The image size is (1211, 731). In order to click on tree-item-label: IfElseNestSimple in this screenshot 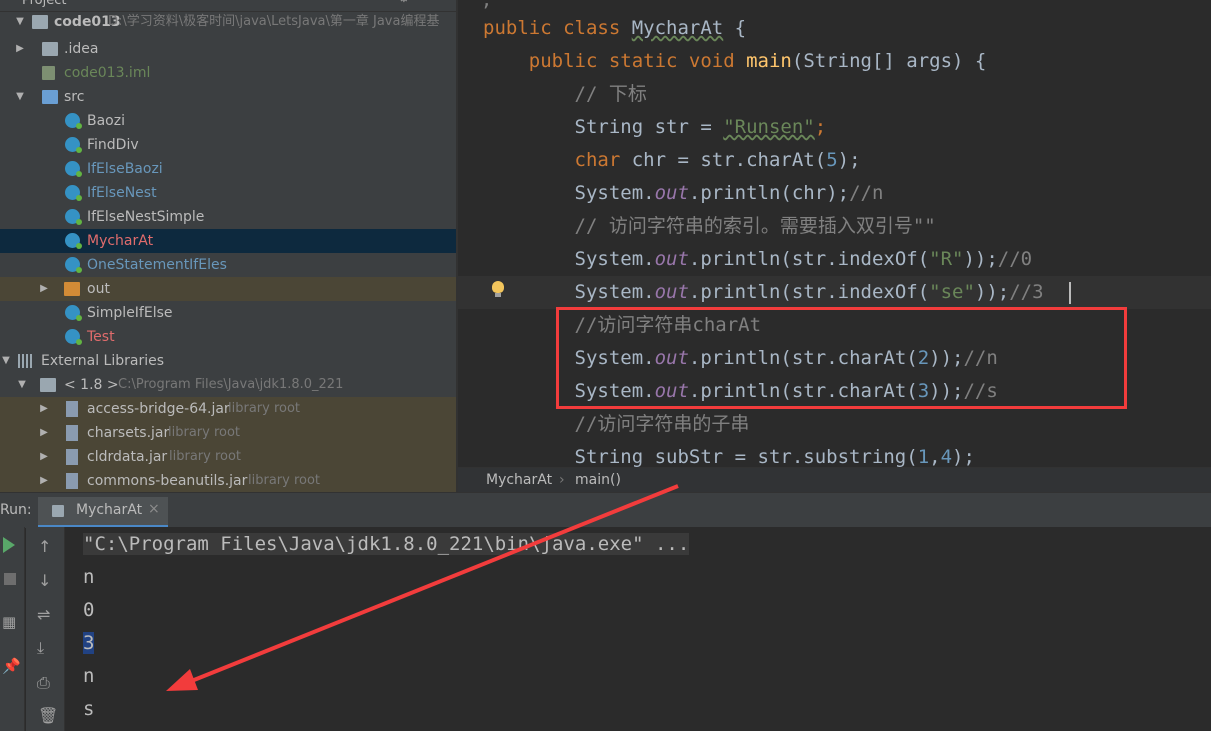, I will do `click(146, 217)`.